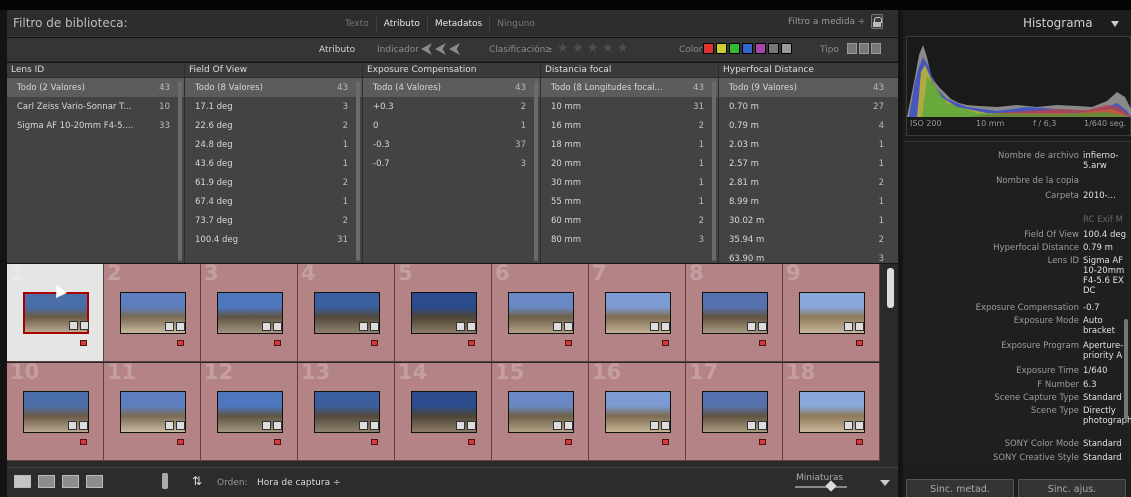 The image size is (1131, 497). Describe the element at coordinates (808, 106) in the screenshot. I see `list-item: 0.70 m 27` at that location.